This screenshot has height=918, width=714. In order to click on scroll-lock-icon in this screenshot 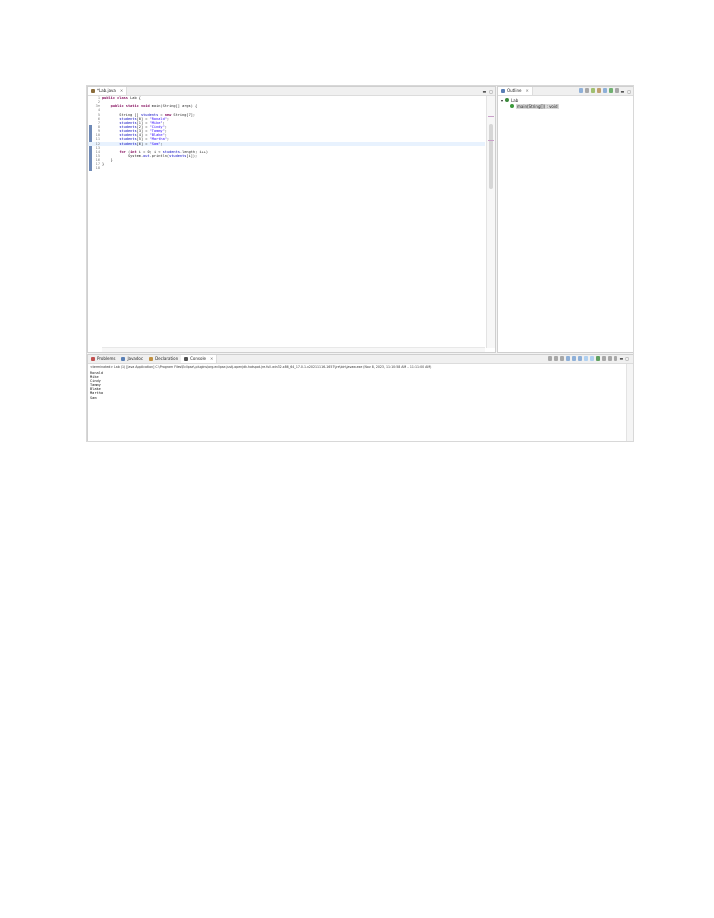, I will do `click(574, 358)`.